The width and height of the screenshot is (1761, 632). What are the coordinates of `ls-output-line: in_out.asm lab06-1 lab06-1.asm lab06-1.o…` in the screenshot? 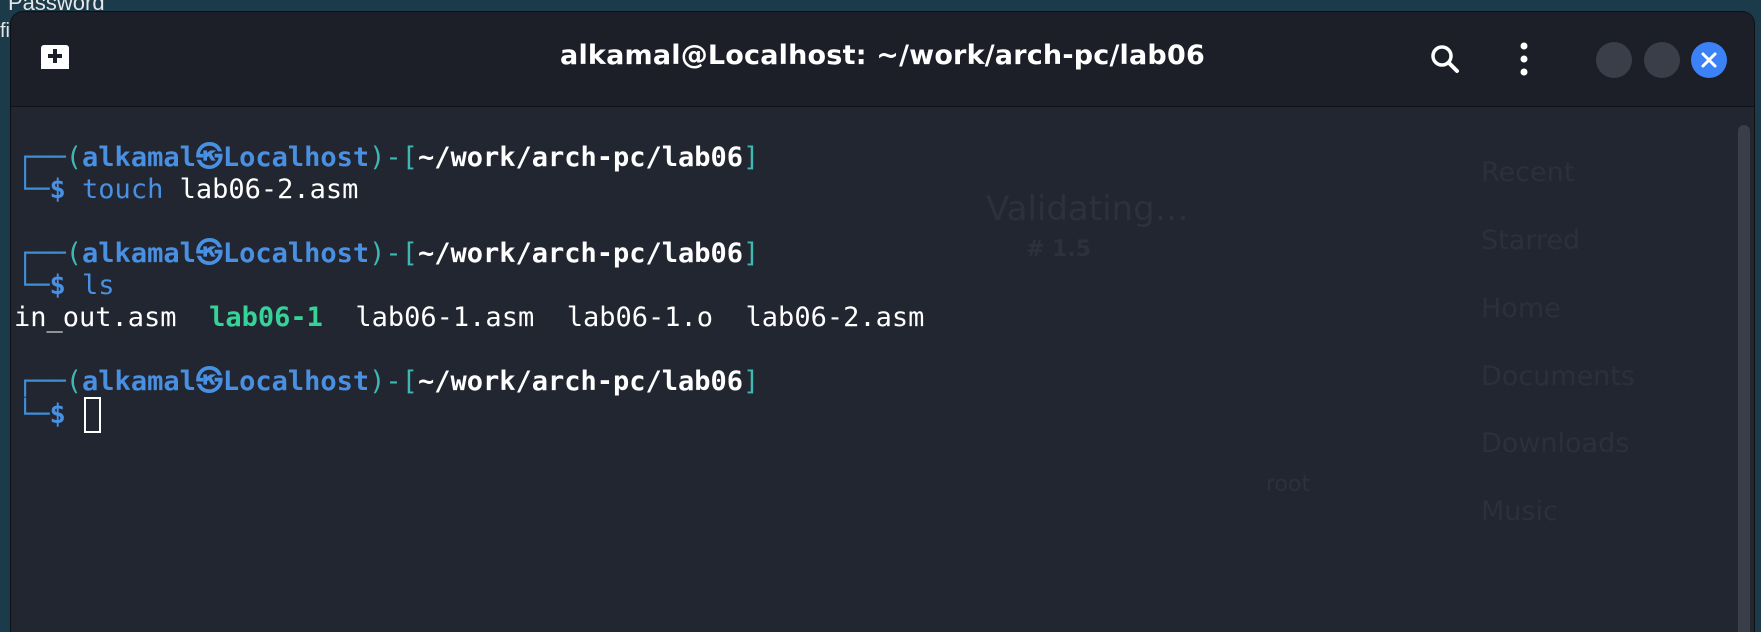 It's located at (469, 318).